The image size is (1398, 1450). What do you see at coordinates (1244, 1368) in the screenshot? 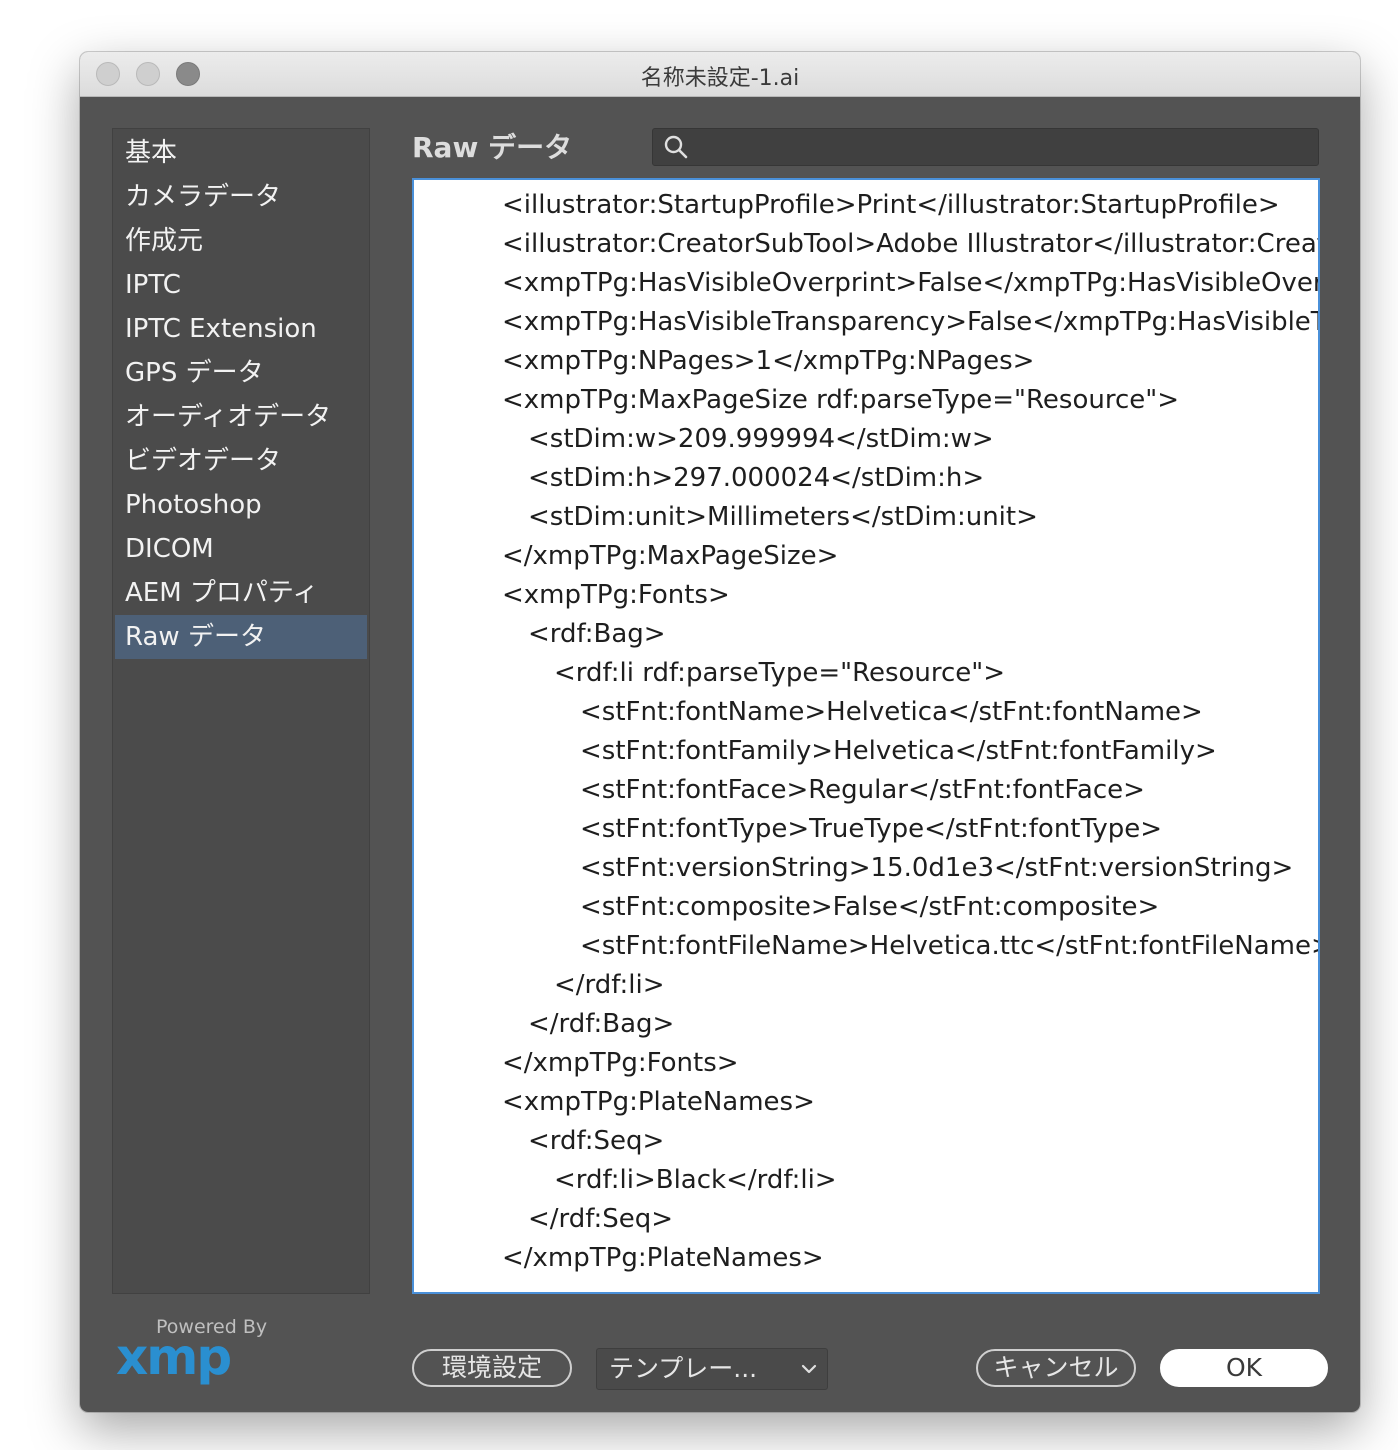
I see `ok-button: OK` at bounding box center [1244, 1368].